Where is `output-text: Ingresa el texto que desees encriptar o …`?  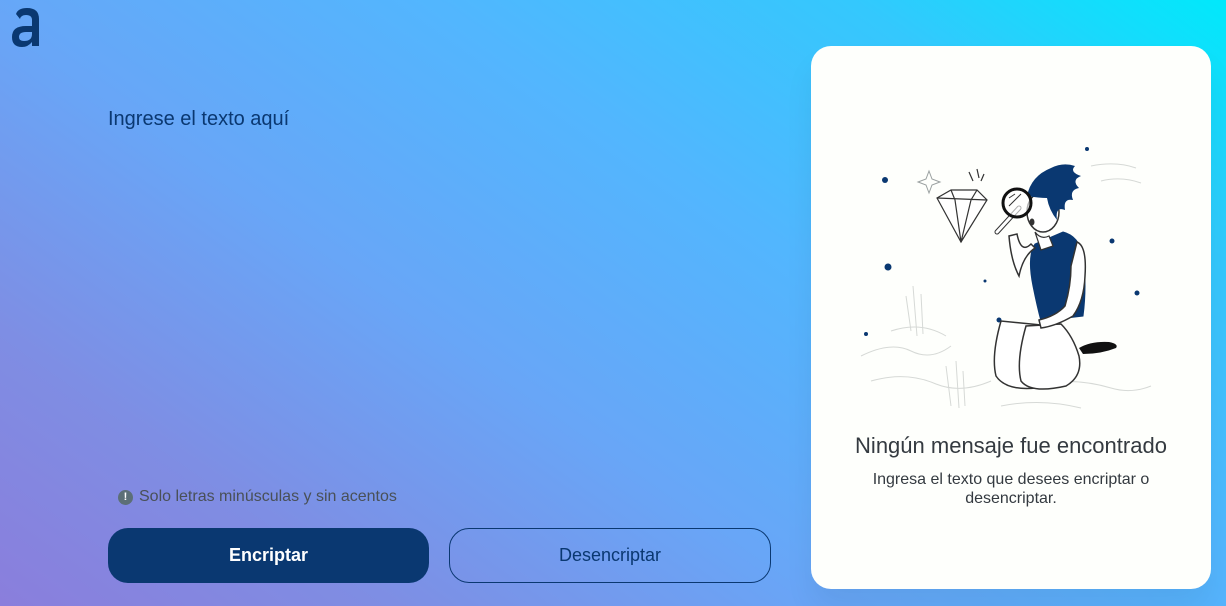
output-text: Ingresa el texto que desees encriptar o … is located at coordinates (1011, 489).